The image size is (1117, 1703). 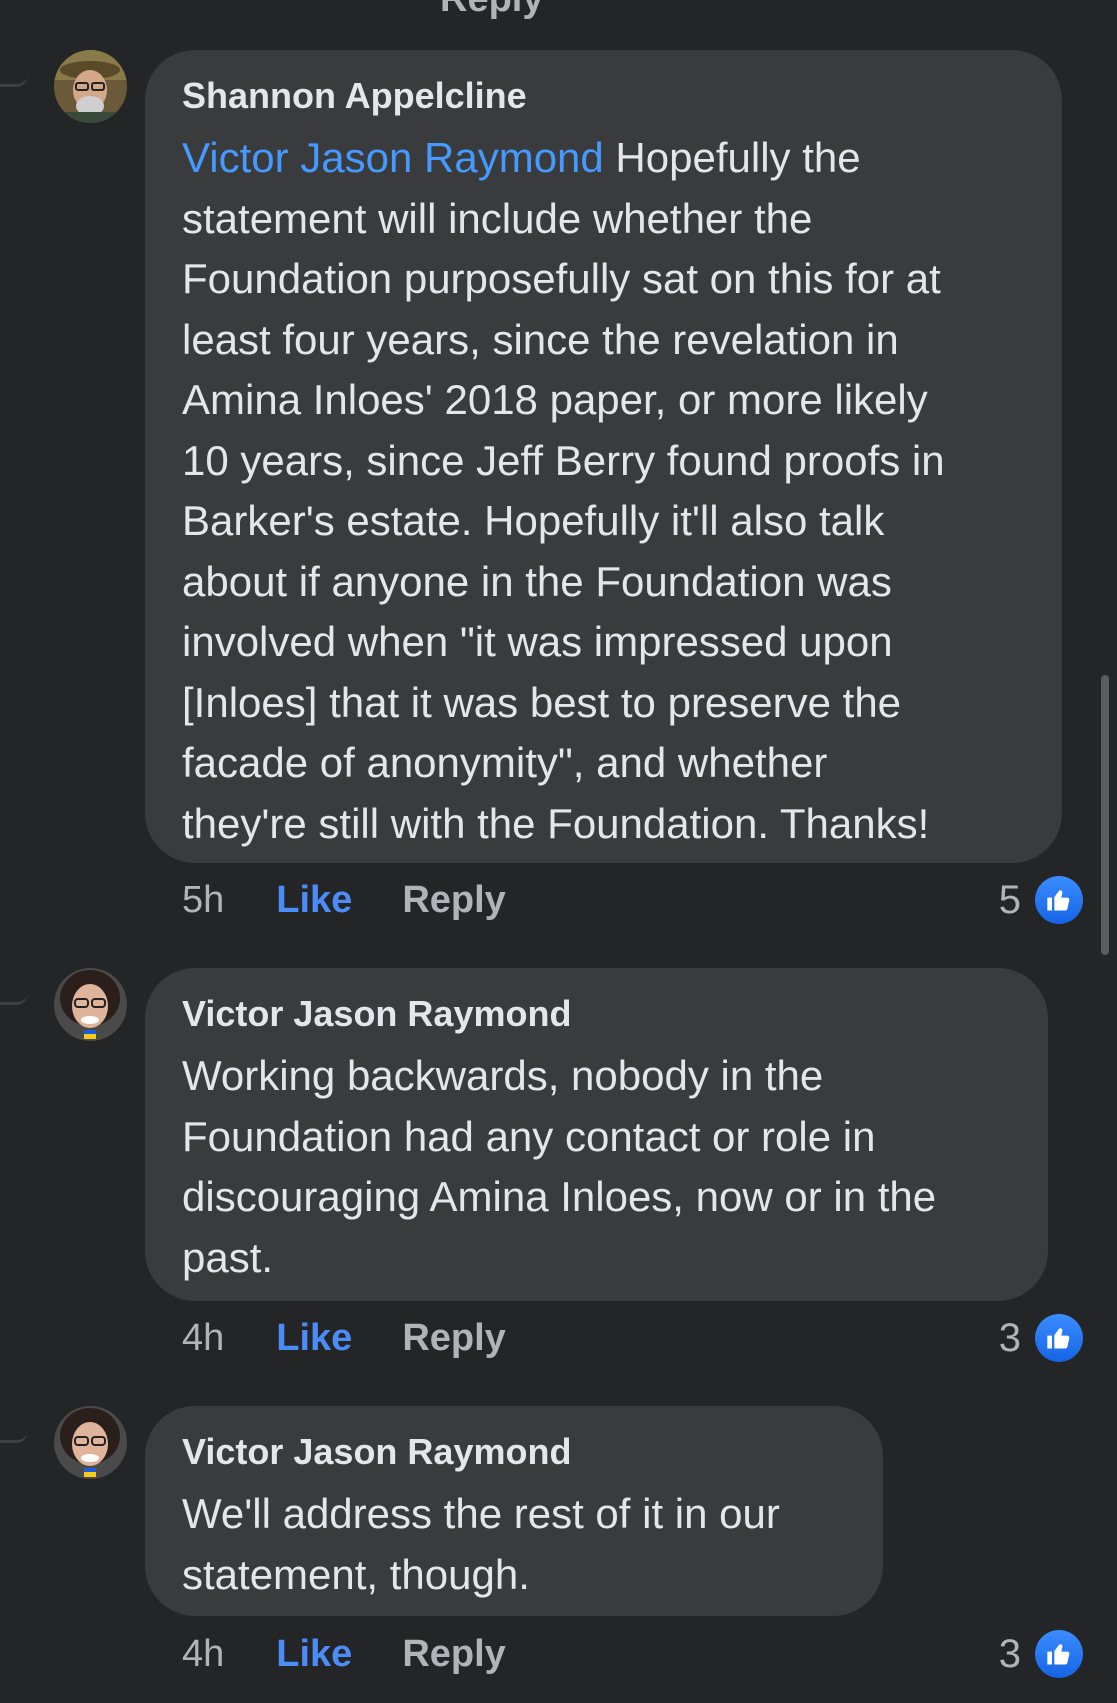 What do you see at coordinates (356, 1574) in the screenshot?
I see `comment-line: statement, though.` at bounding box center [356, 1574].